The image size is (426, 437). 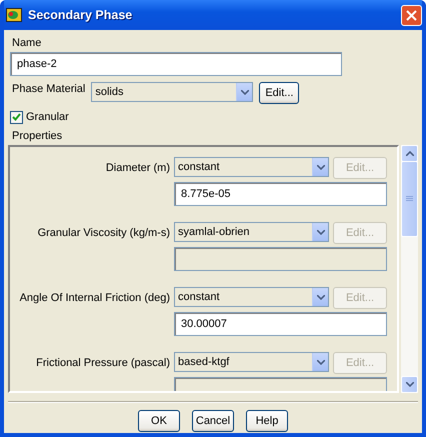 What do you see at coordinates (102, 363) in the screenshot?
I see `property-label: Frictional Pressure (pascal)` at bounding box center [102, 363].